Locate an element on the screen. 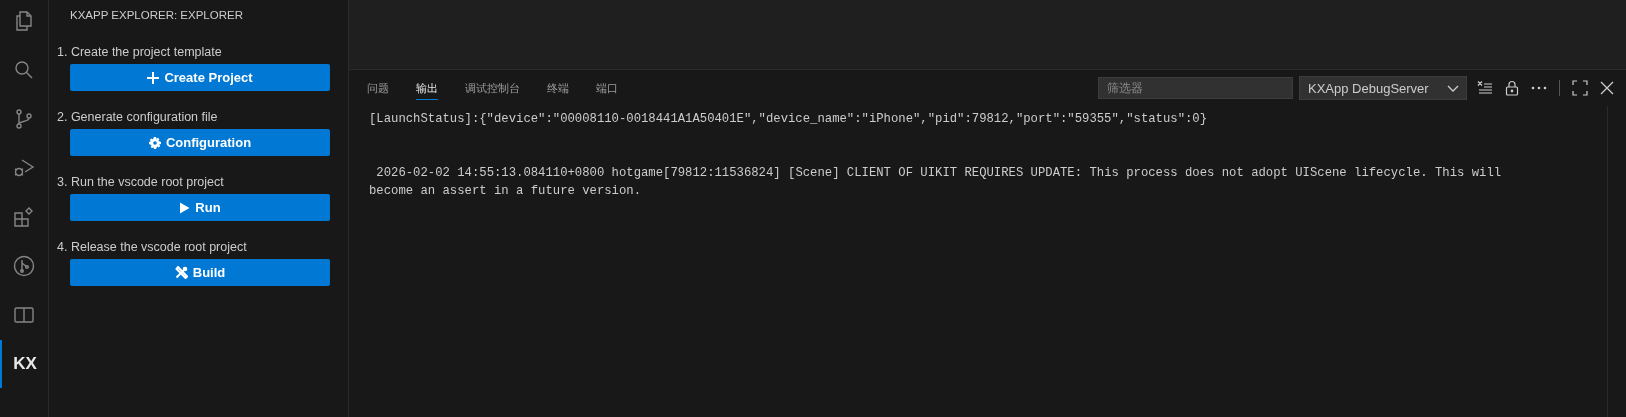 The image size is (1626, 417). sidebar-title: KXAPP EXPLORER: EXPLORER is located at coordinates (157, 15).